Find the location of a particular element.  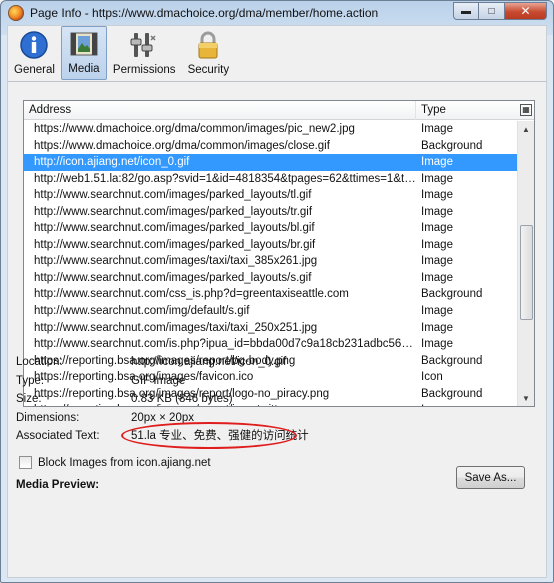

detail-size: Size: 0.83 KB (846 bytes) is located at coordinates (271, 399).